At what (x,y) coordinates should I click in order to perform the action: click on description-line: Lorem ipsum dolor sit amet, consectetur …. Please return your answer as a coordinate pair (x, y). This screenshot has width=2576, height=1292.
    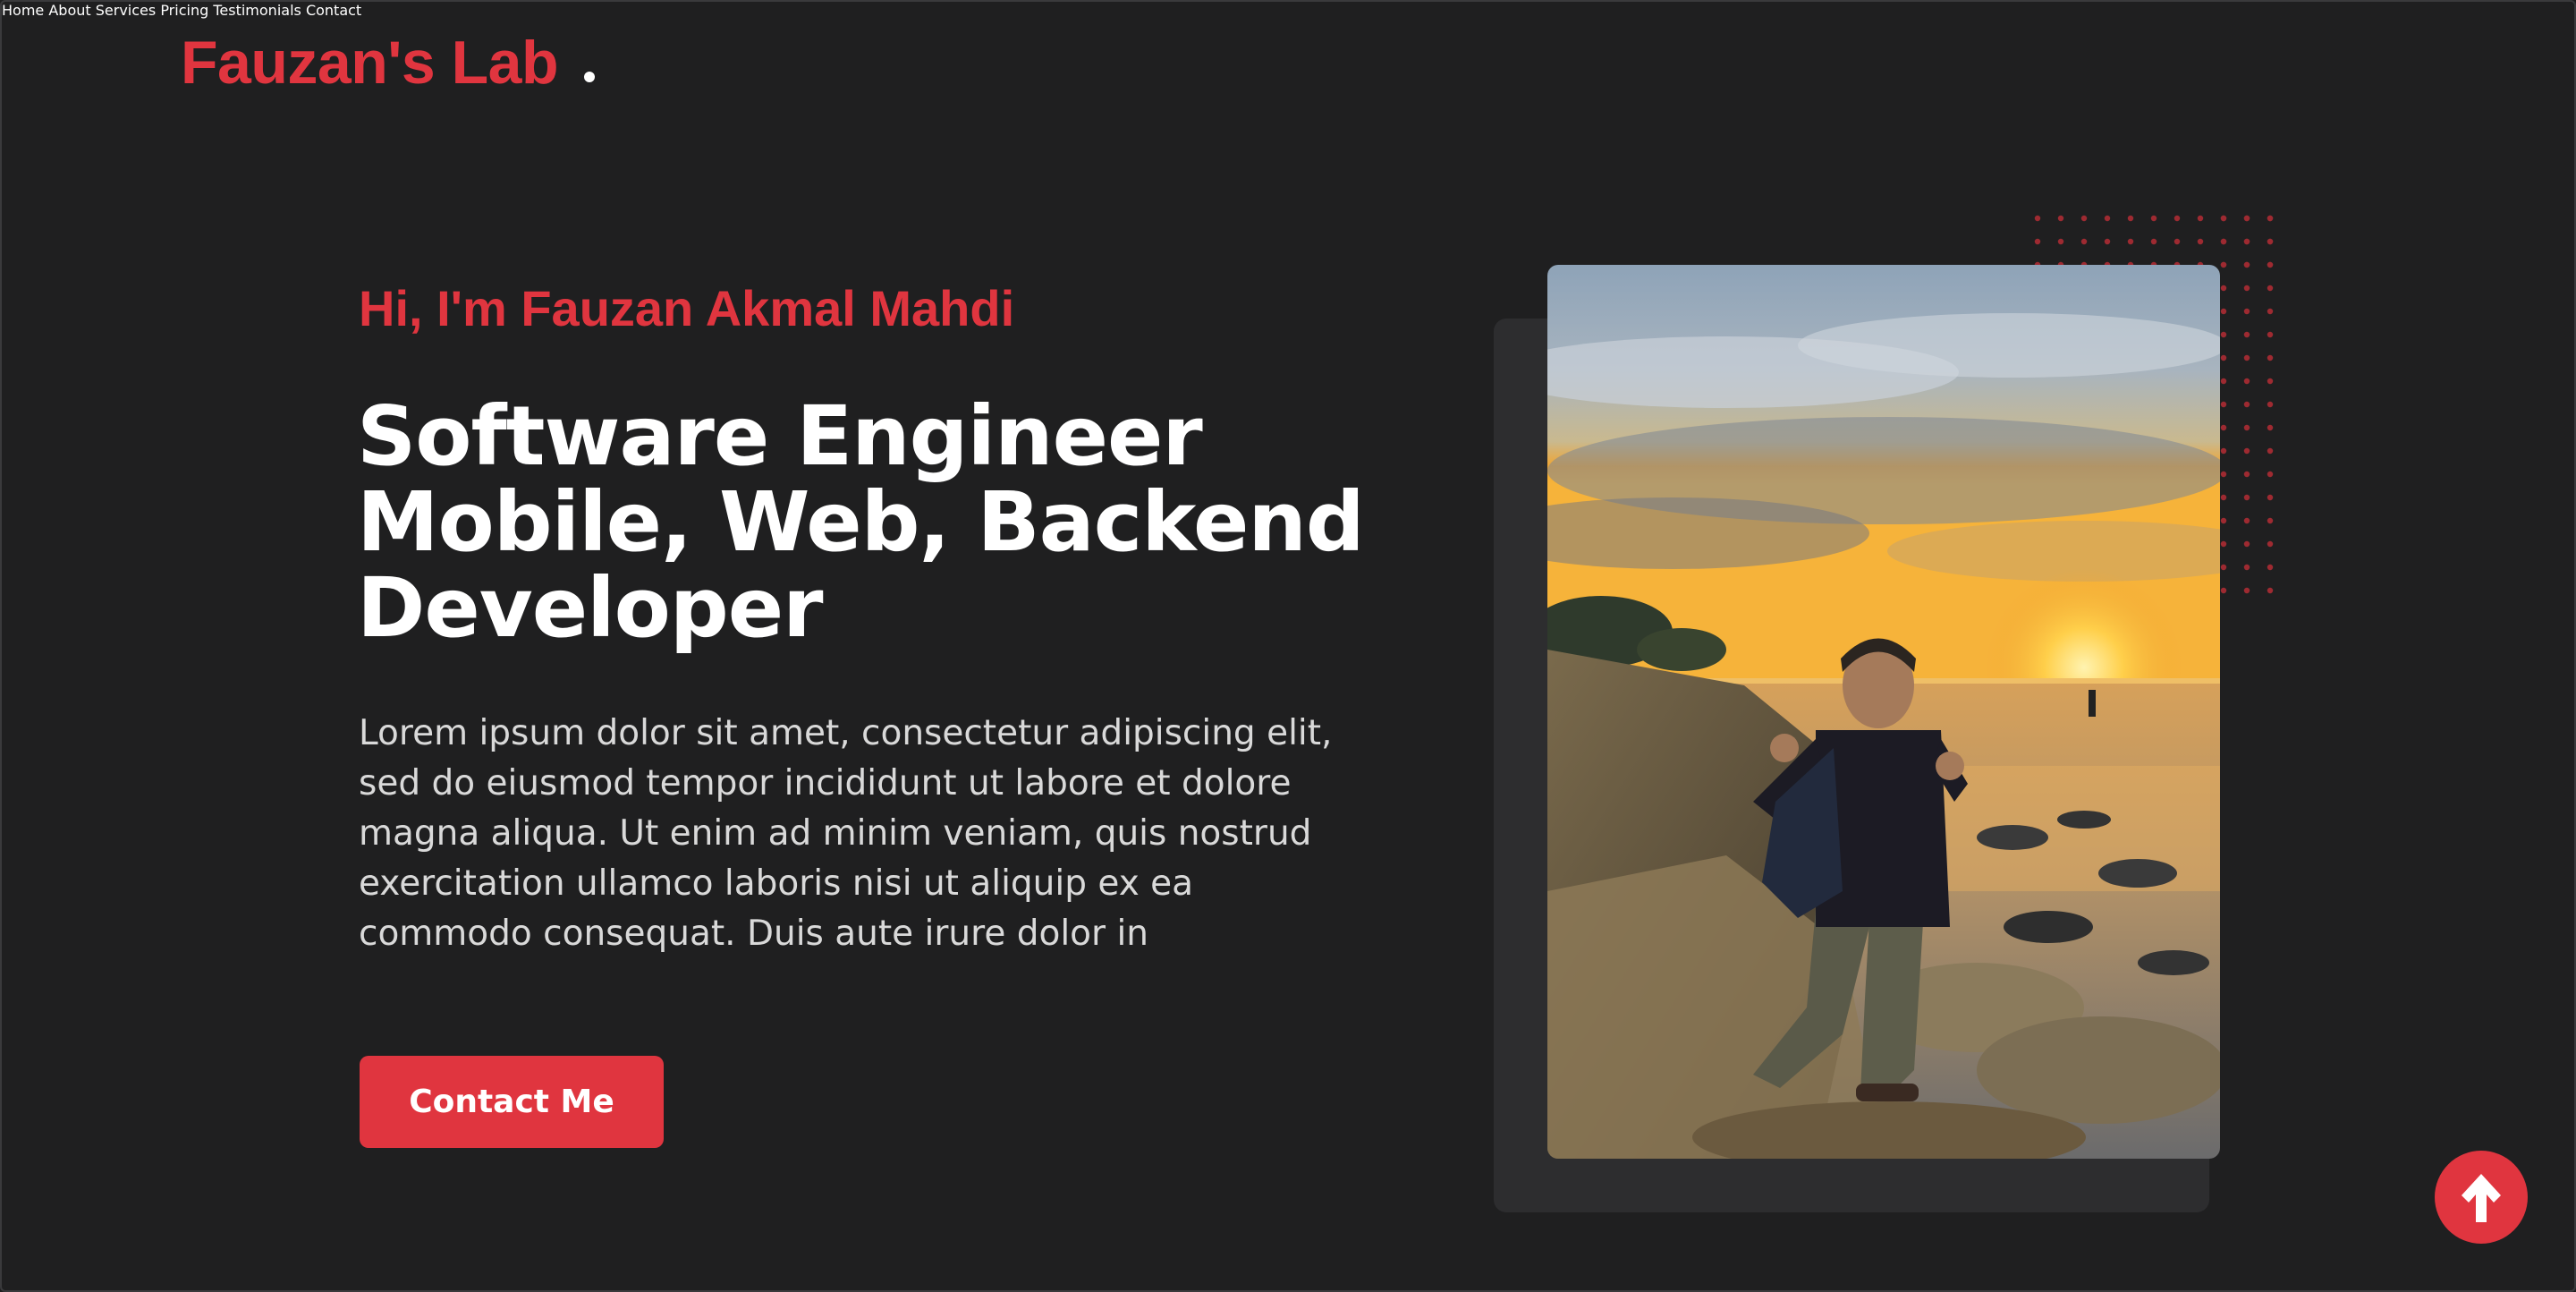
    Looking at the image, I should click on (846, 733).